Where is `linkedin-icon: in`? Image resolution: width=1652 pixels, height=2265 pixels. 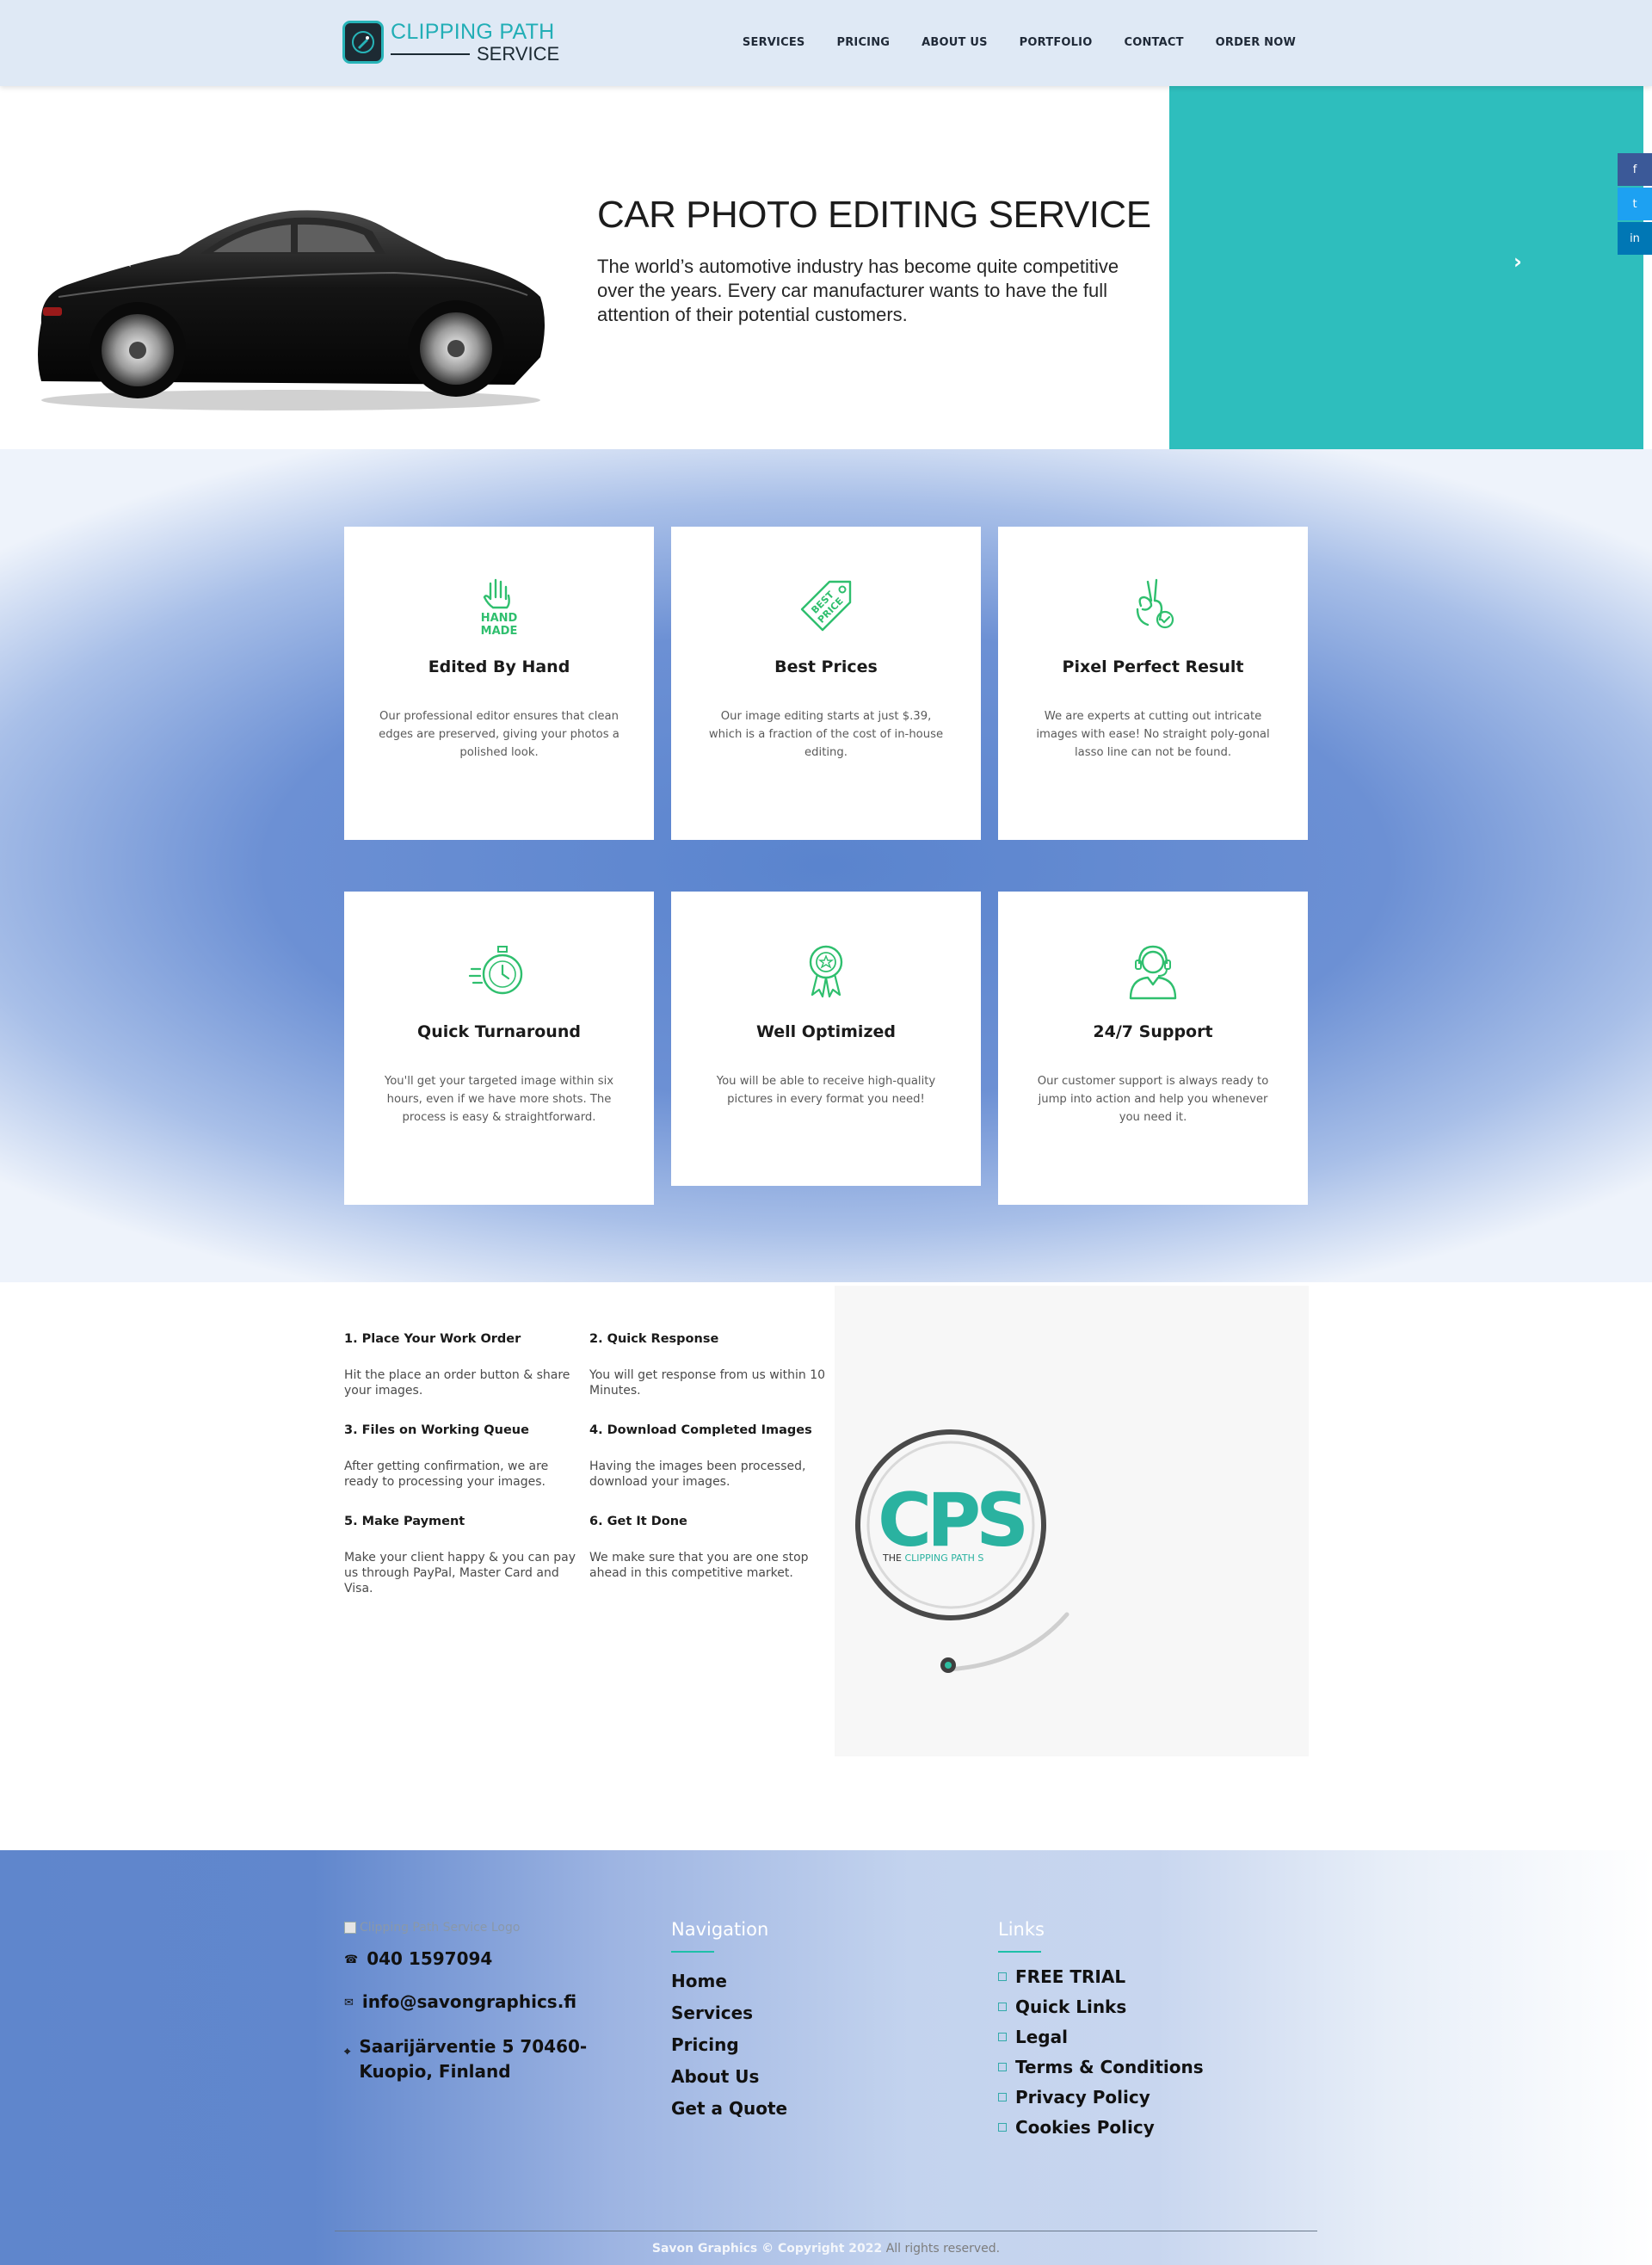 linkedin-icon: in is located at coordinates (1635, 238).